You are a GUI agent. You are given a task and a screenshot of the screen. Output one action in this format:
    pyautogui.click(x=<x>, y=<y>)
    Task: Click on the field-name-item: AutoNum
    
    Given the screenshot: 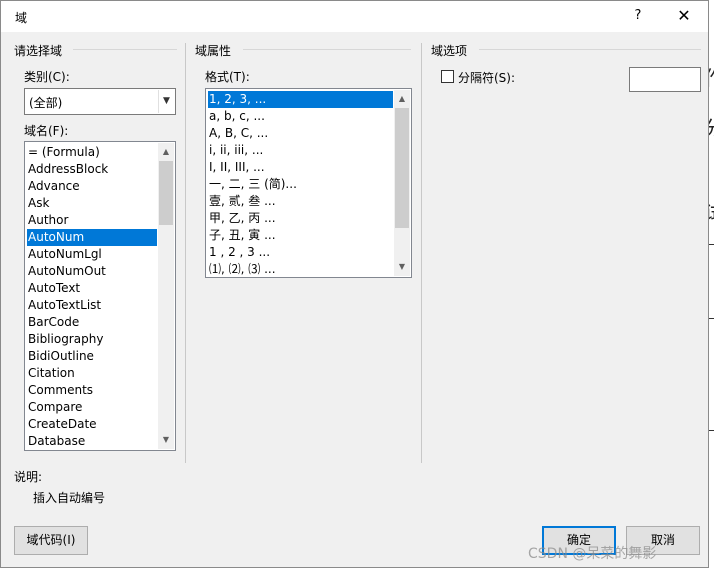 What is the action you would take?
    pyautogui.click(x=92, y=237)
    